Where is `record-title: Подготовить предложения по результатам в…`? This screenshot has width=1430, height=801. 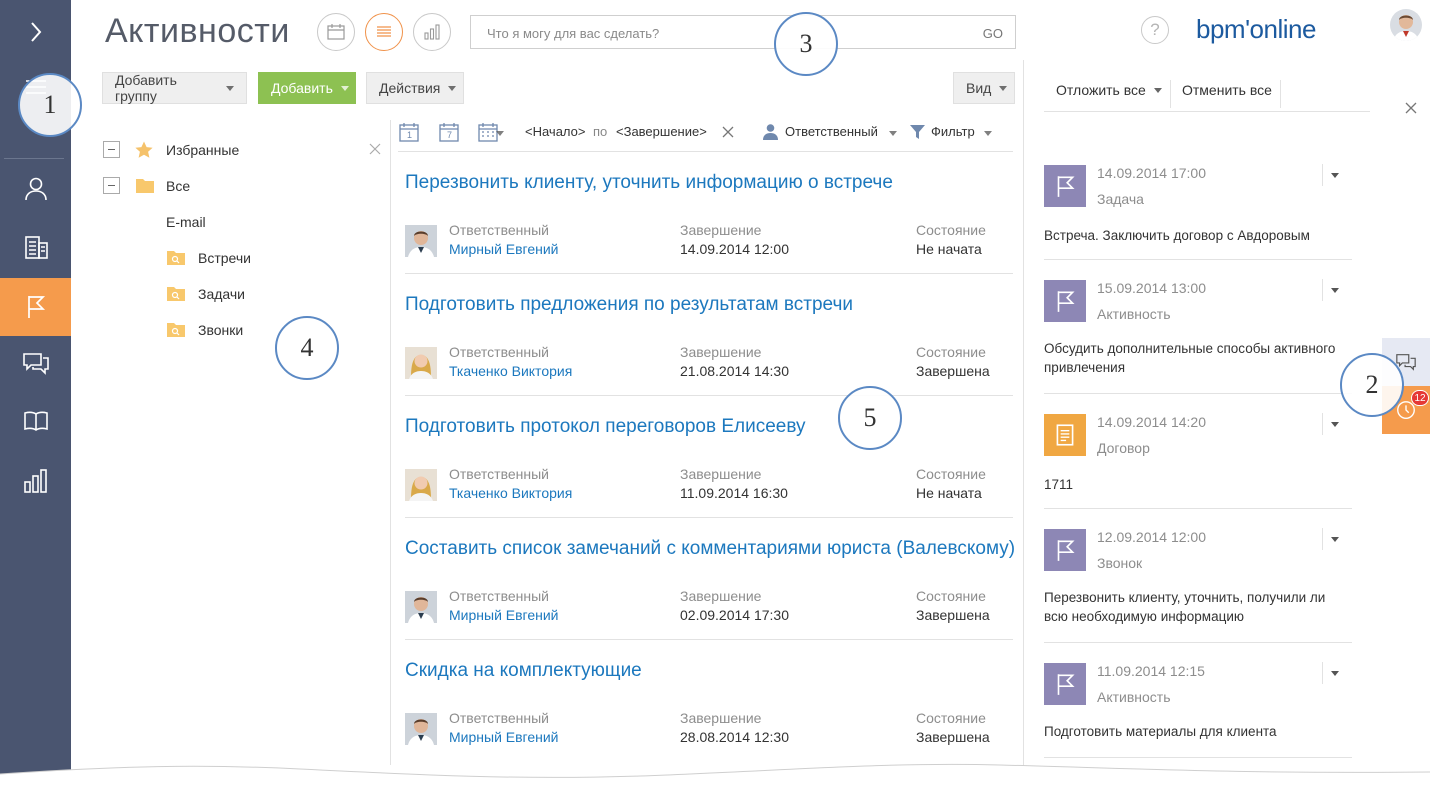 record-title: Подготовить предложения по результатам в… is located at coordinates (629, 305).